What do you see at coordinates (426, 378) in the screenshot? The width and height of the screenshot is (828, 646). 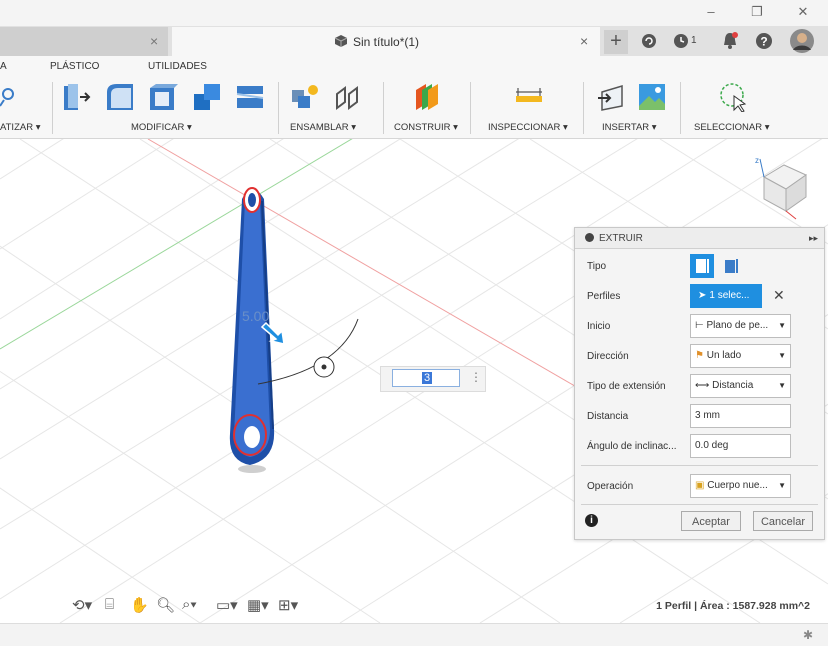 I see `manipulator-input: 3` at bounding box center [426, 378].